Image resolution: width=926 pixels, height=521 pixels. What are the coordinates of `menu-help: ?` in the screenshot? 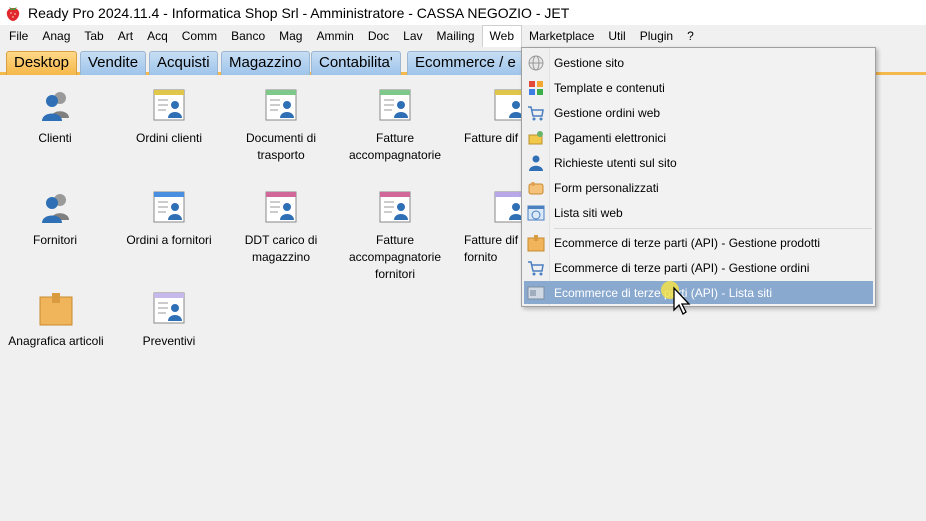 It's located at (690, 36).